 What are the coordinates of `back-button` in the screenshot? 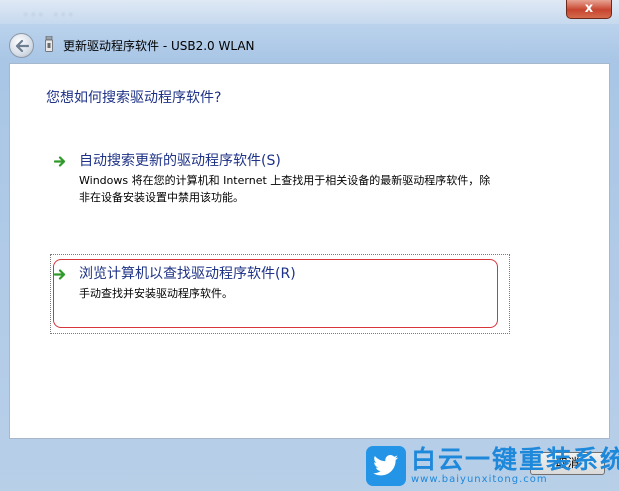 It's located at (21, 45).